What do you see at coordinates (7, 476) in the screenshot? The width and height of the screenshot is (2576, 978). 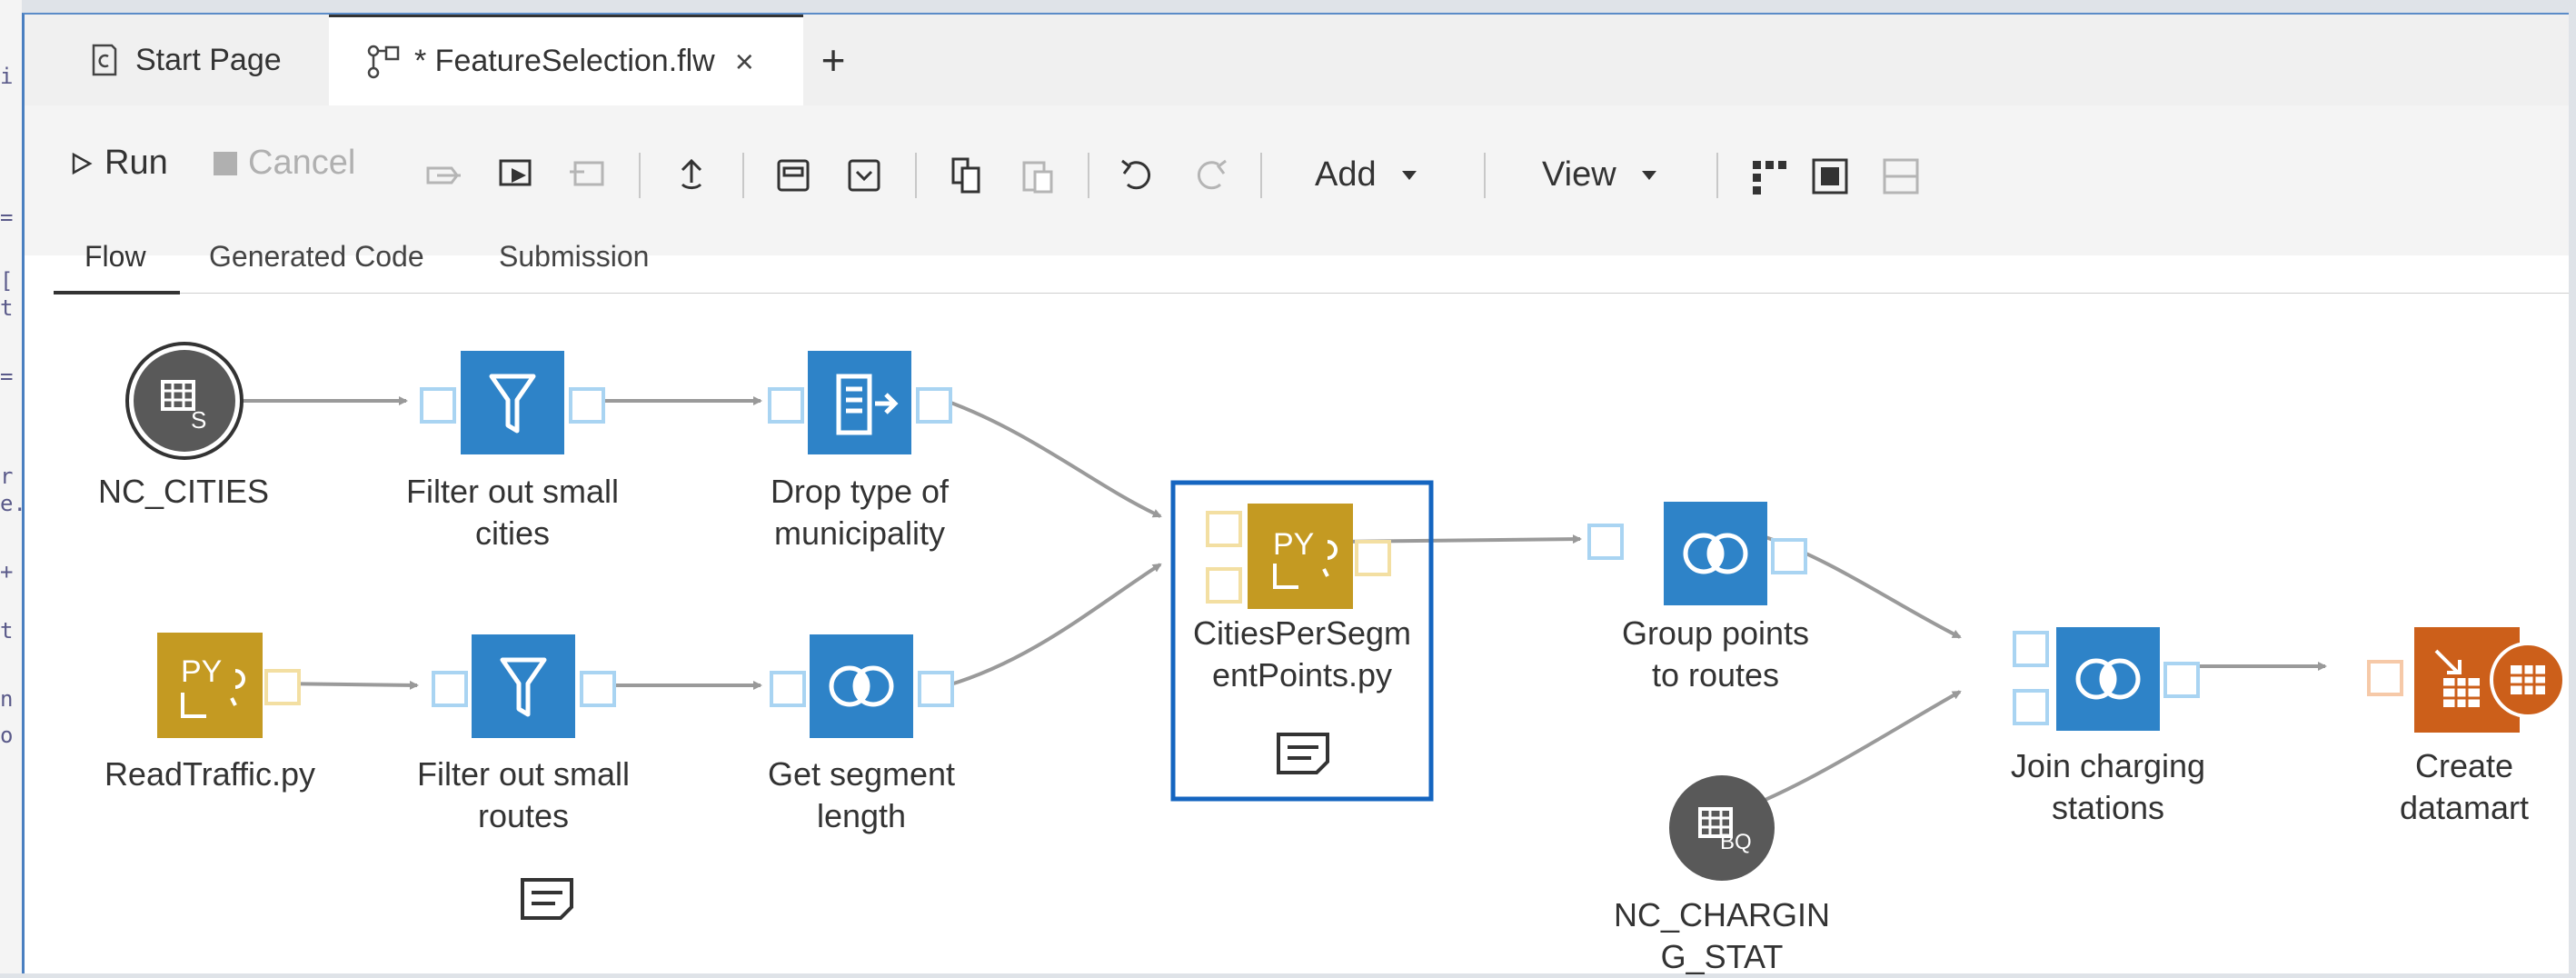 I see `strip-char: r` at bounding box center [7, 476].